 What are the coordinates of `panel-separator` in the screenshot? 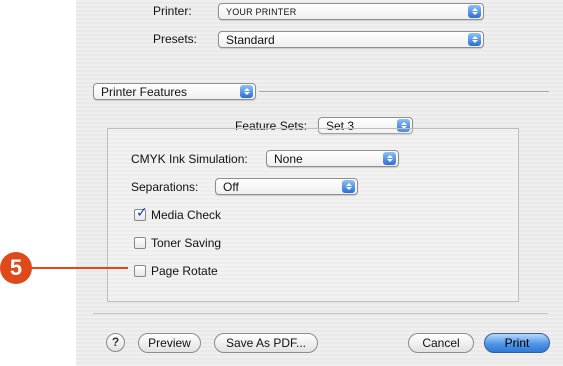 It's located at (404, 91).